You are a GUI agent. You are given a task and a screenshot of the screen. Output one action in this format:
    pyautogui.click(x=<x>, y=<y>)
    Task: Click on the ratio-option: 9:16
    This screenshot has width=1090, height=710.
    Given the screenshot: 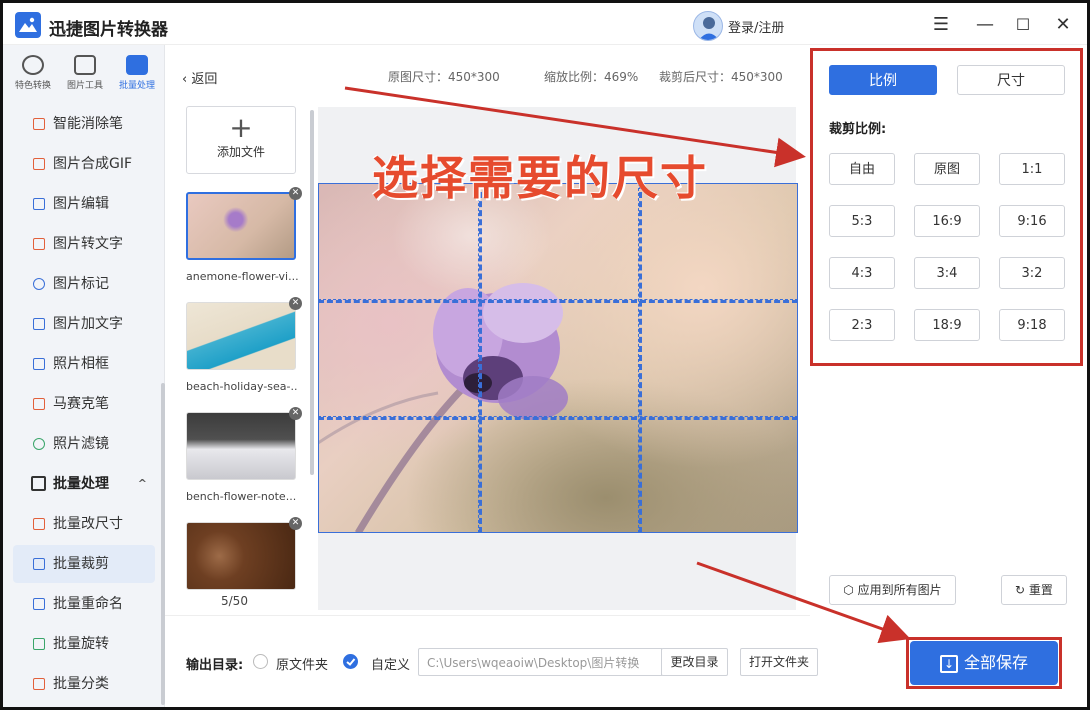 What is the action you would take?
    pyautogui.click(x=1032, y=221)
    